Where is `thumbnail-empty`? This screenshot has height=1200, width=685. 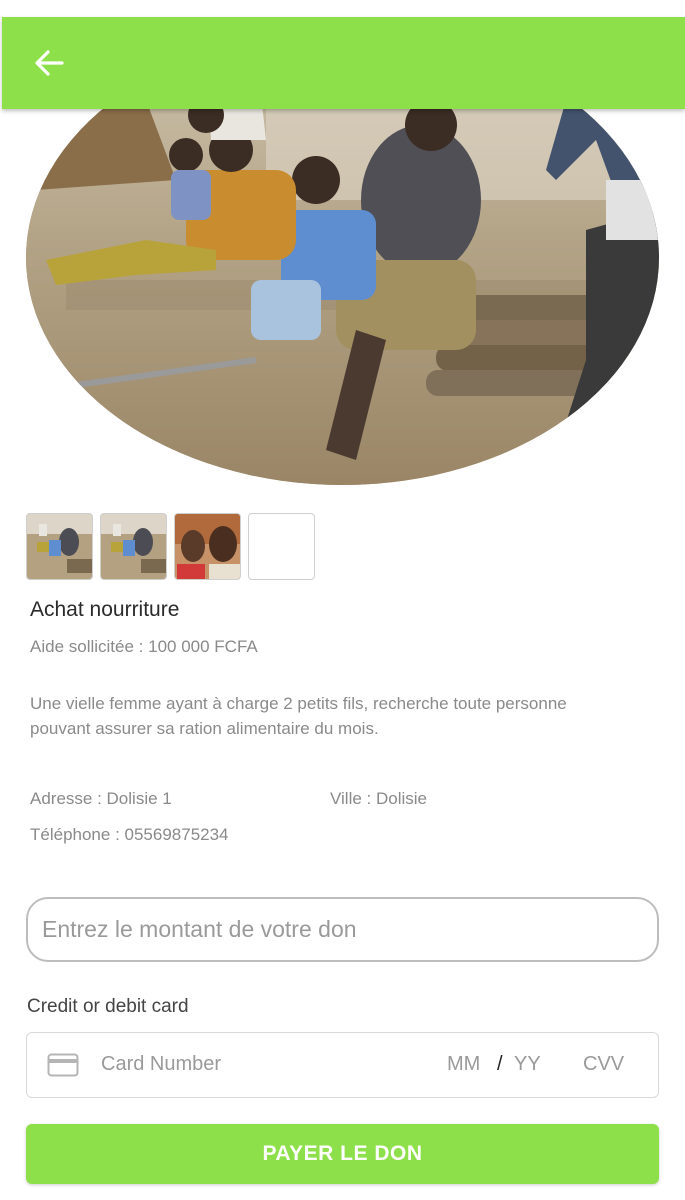
thumbnail-empty is located at coordinates (281, 546).